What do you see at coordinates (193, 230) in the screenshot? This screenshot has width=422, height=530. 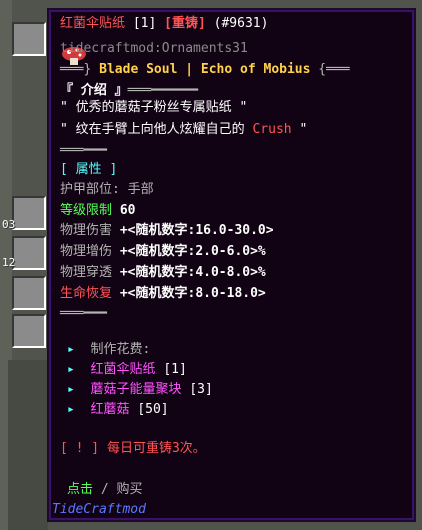 I see `stat-value: +<随机数字:16.0-30.0>` at bounding box center [193, 230].